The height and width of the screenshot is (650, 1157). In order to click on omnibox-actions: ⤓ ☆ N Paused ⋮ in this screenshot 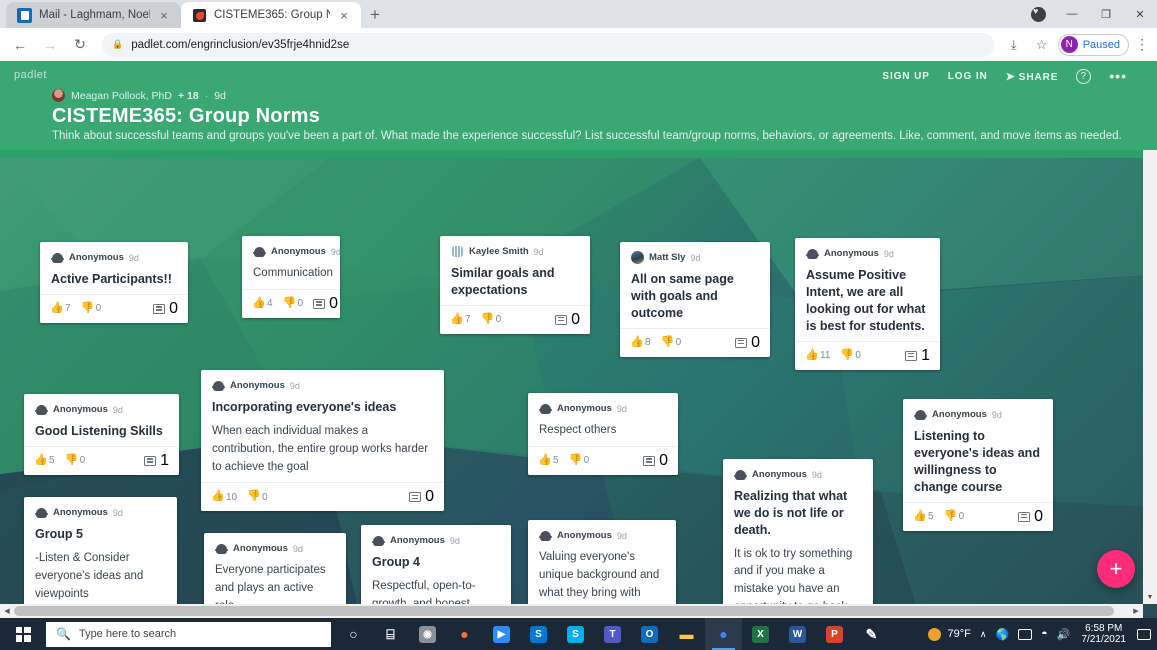, I will do `click(1076, 45)`.